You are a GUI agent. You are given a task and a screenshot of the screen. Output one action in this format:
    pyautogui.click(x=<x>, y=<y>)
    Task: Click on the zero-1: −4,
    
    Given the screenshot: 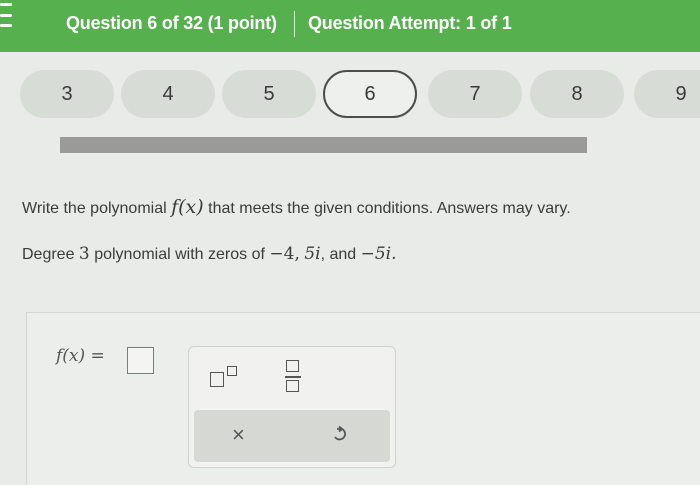 What is the action you would take?
    pyautogui.click(x=284, y=254)
    